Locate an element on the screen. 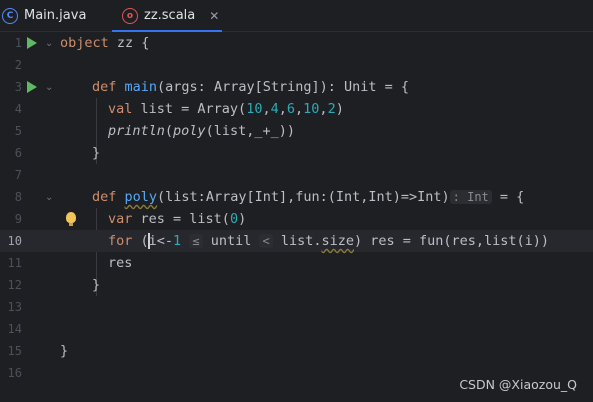  code-text: ) res = fun(res,list(i)) is located at coordinates (452, 241).